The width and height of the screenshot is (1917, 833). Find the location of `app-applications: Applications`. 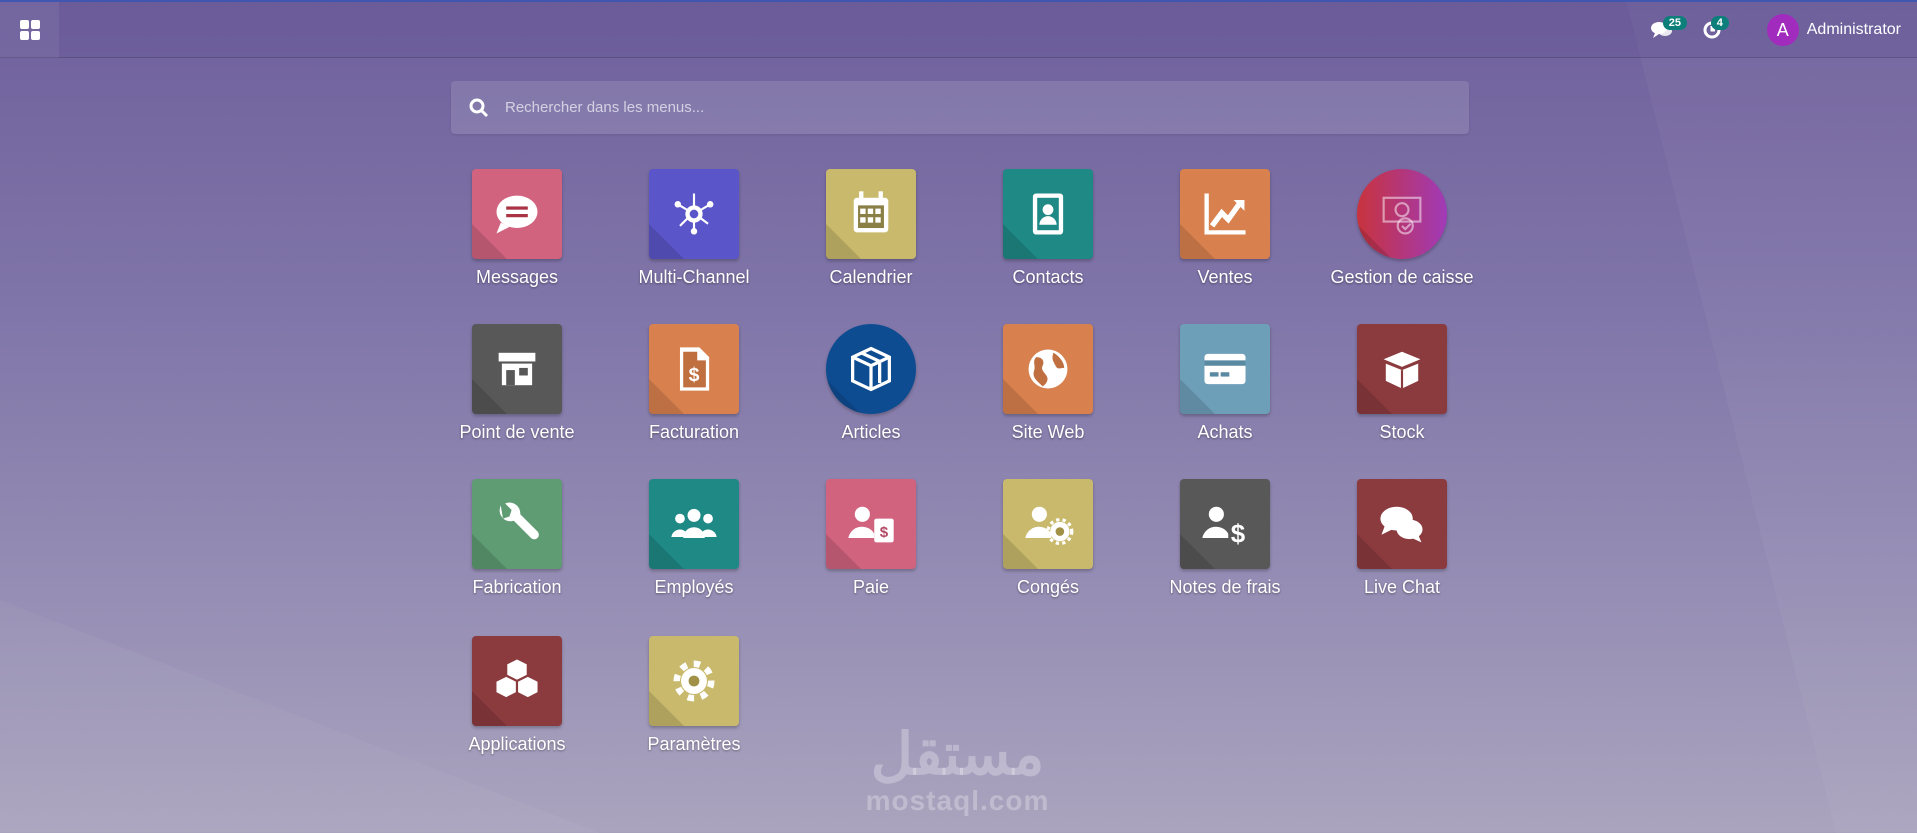

app-applications: Applications is located at coordinates (517, 695).